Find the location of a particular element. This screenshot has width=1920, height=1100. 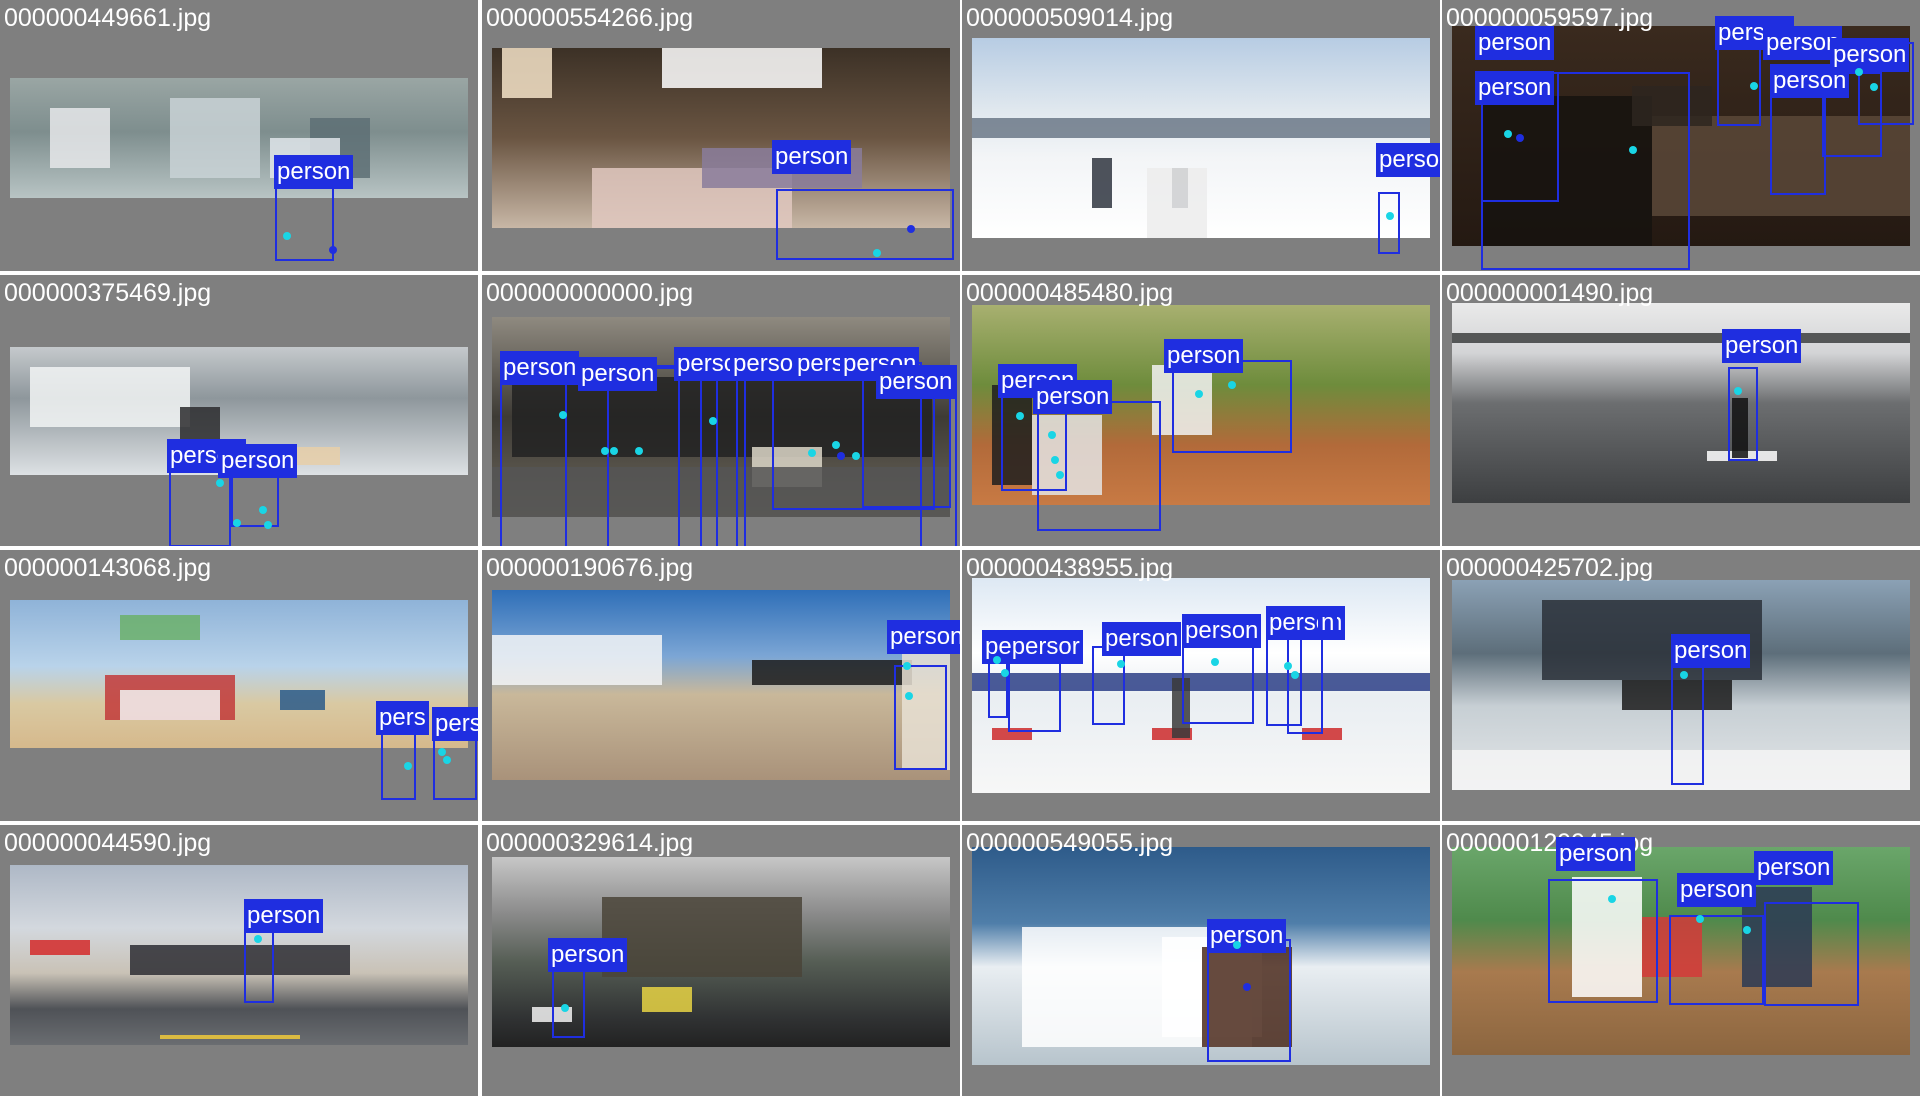

detection-label: pers is located at coordinates (402, 718).